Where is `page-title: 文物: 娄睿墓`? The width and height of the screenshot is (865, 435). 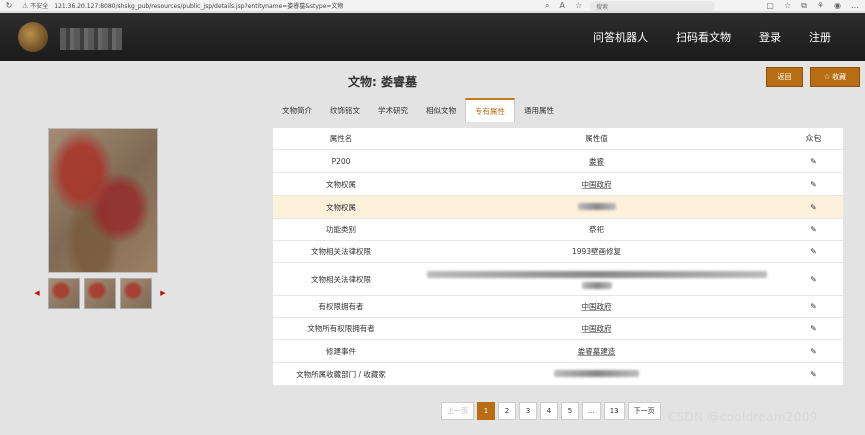 page-title: 文物: 娄睿墓 is located at coordinates (382, 82).